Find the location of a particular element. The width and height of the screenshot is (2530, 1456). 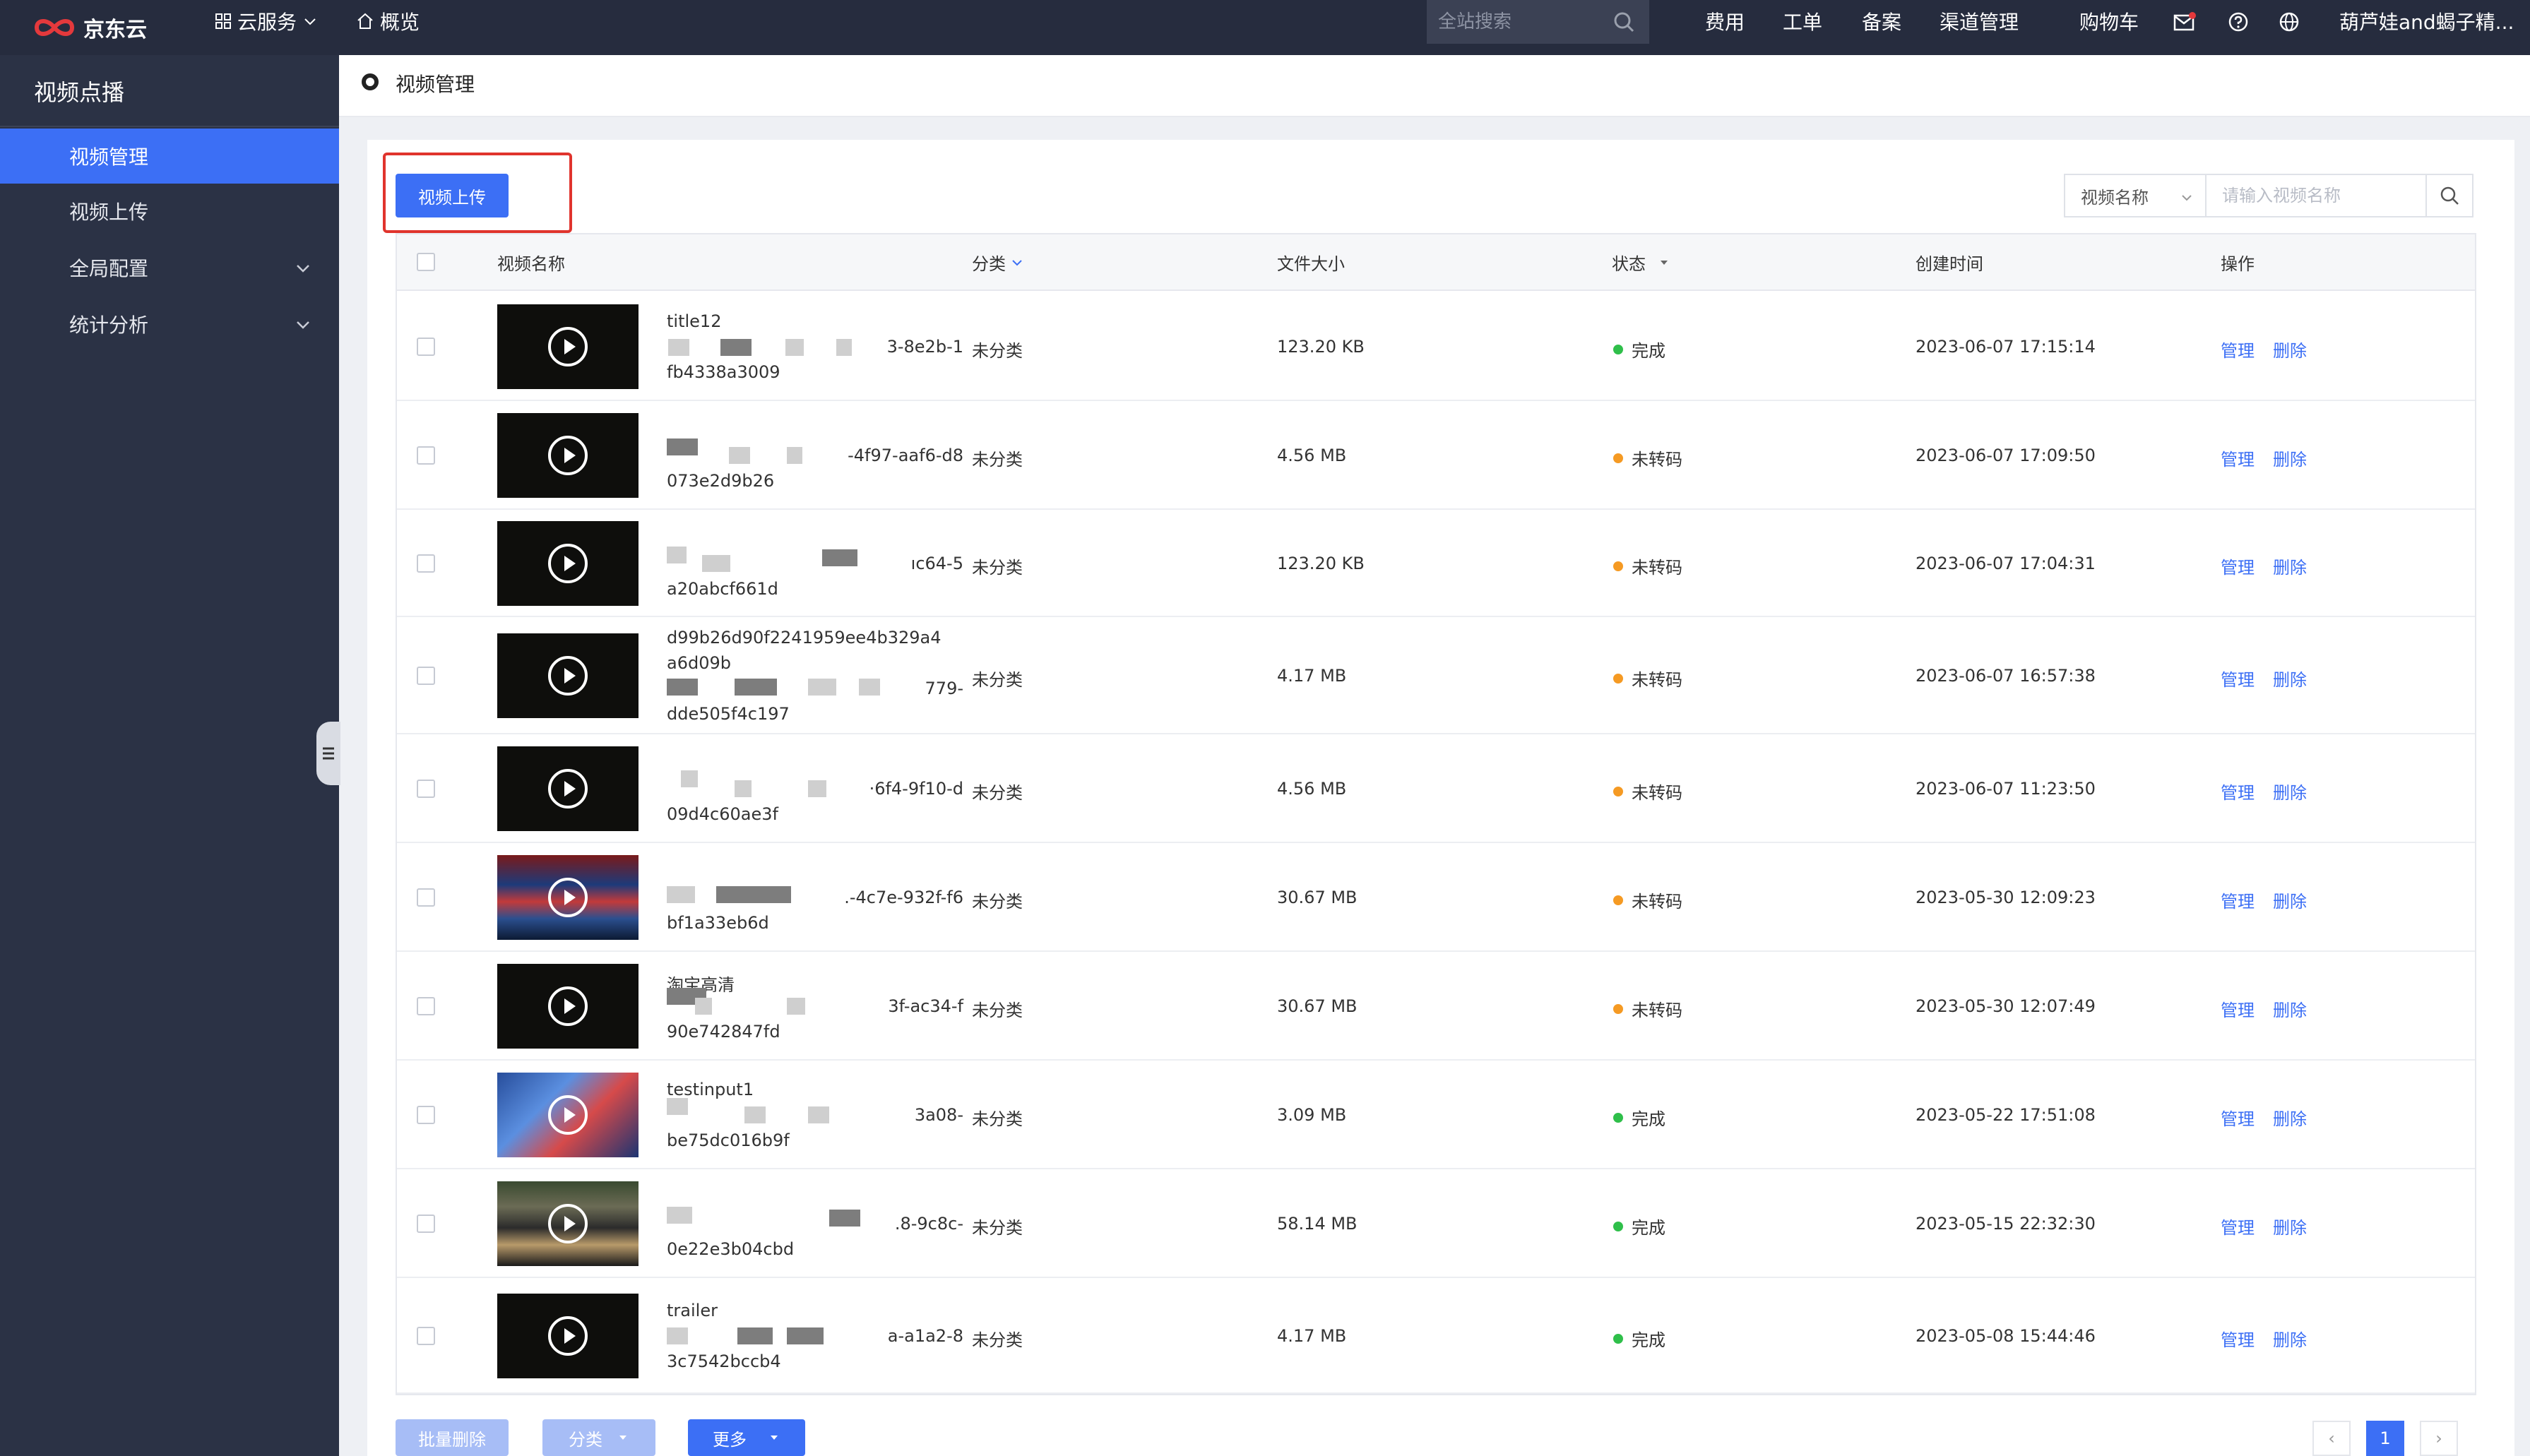

globe-icon is located at coordinates (2289, 22).